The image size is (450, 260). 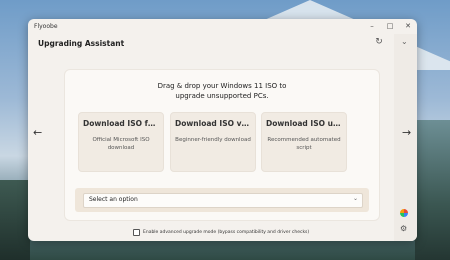 What do you see at coordinates (222, 26) in the screenshot?
I see `title-bar: Flyoobe – □ ✕` at bounding box center [222, 26].